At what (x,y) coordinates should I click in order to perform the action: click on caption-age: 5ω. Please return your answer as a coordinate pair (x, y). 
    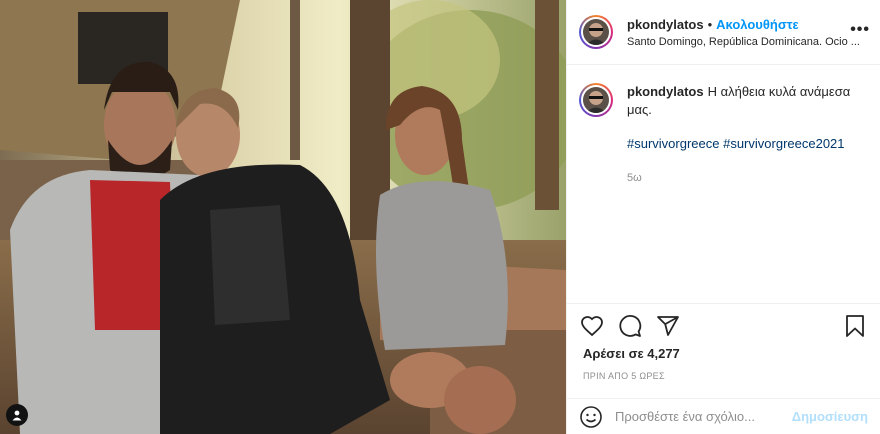
    Looking at the image, I should click on (634, 178).